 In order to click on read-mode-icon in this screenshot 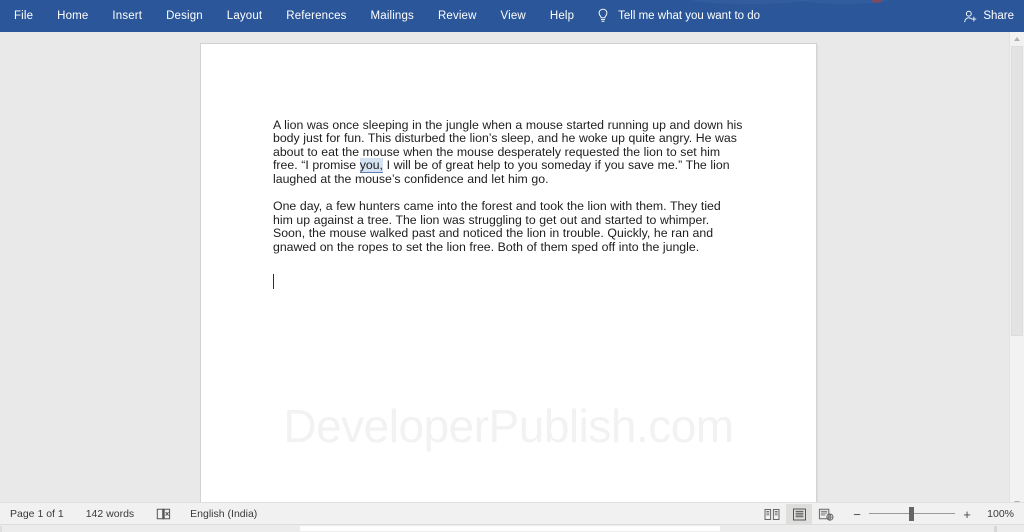, I will do `click(772, 514)`.